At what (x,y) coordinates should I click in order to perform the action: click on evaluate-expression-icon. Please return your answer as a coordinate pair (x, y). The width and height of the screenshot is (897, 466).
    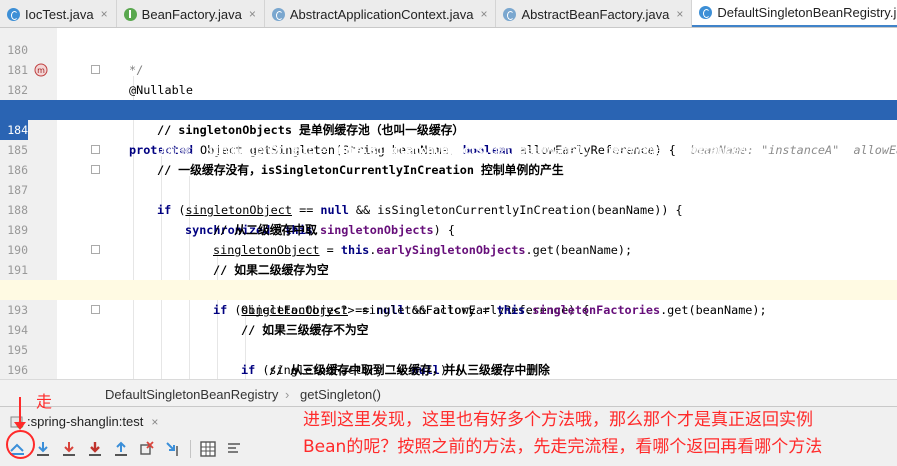
    Looking at the image, I should click on (208, 449).